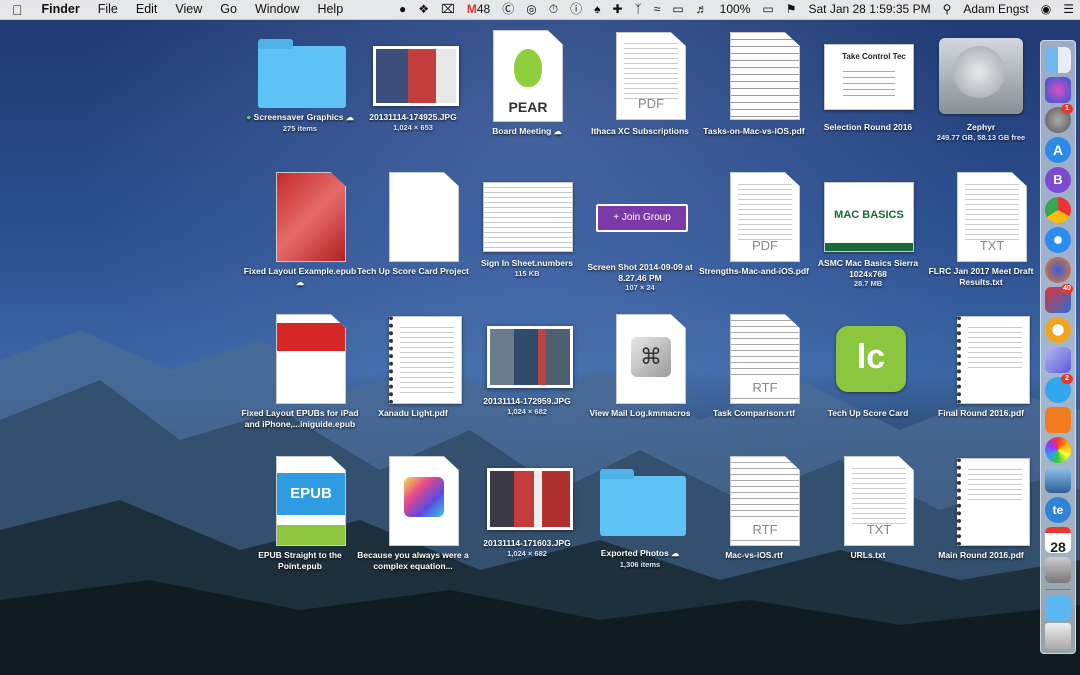 The height and width of the screenshot is (675, 1080). What do you see at coordinates (508, 9) in the screenshot?
I see `te-icon: Ⓒ` at bounding box center [508, 9].